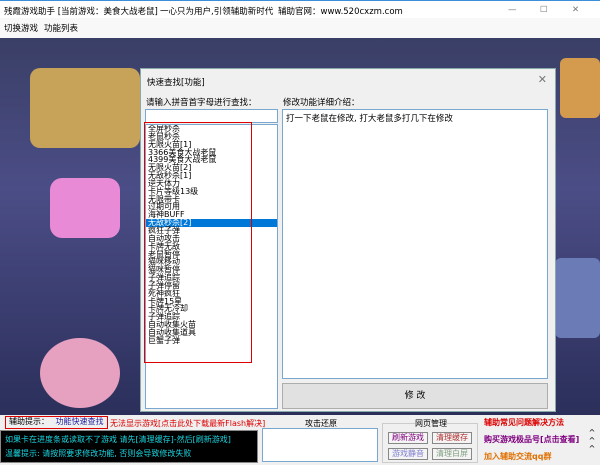 The image size is (600, 465). What do you see at coordinates (176, 83) in the screenshot?
I see `dialog-title: 快速查找[功能]` at bounding box center [176, 83].